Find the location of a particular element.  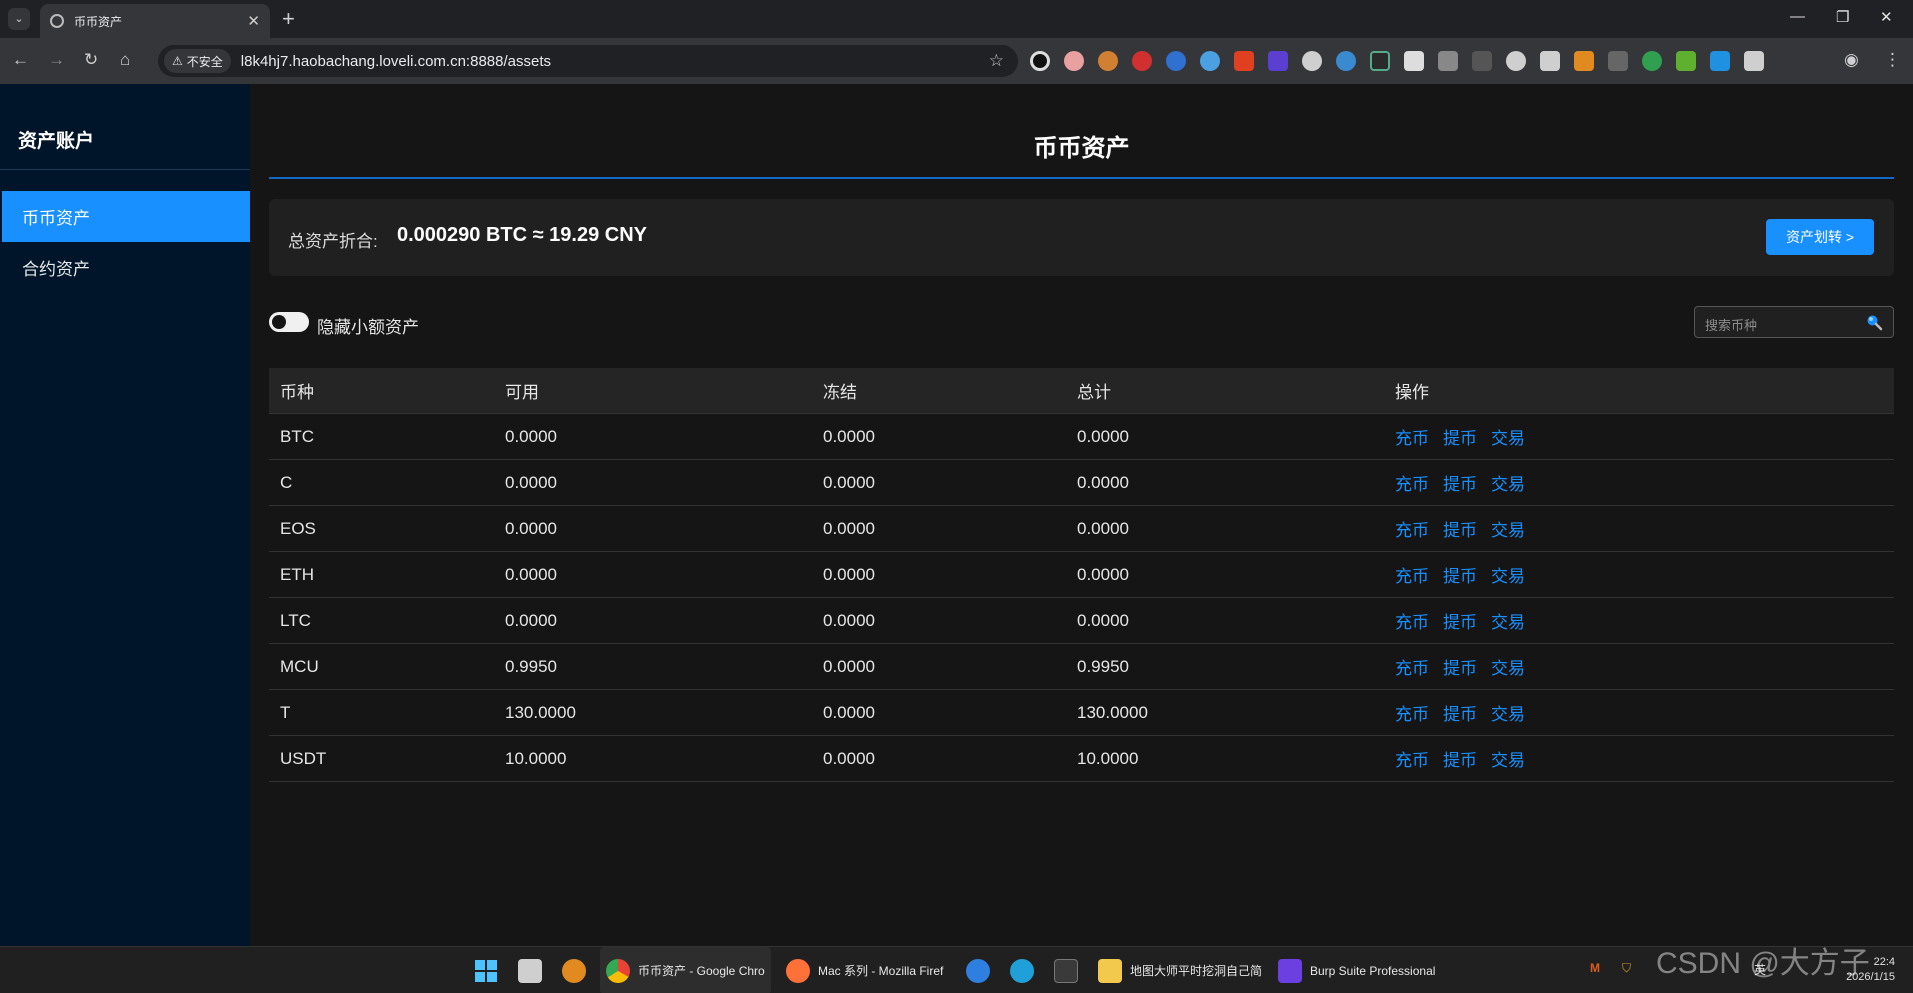

csdn-watermark: CSDN @大方子 is located at coordinates (1763, 963).